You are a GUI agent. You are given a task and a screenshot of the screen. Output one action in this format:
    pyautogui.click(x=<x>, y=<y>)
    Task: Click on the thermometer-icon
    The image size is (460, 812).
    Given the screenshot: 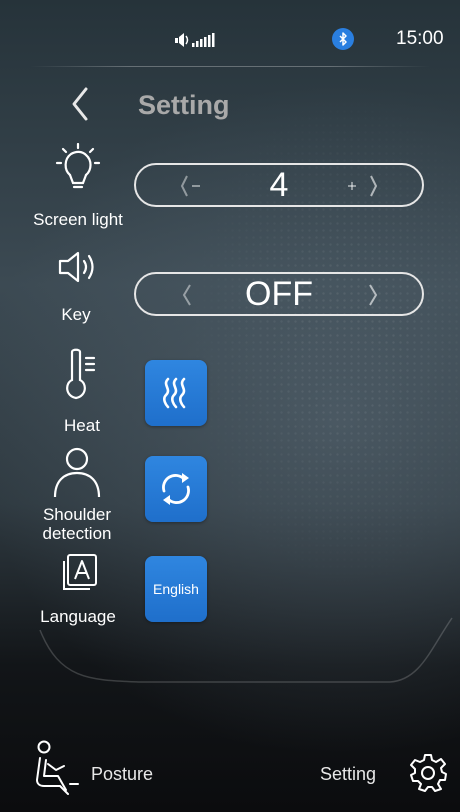 What is the action you would take?
    pyautogui.click(x=81, y=374)
    